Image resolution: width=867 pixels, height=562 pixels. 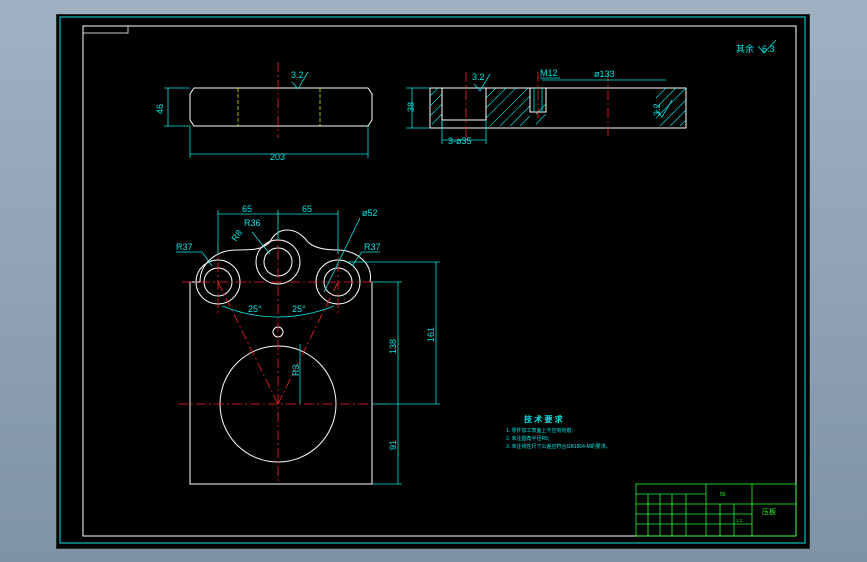 What do you see at coordinates (745, 48) in the screenshot?
I see `roughness-note: 其余` at bounding box center [745, 48].